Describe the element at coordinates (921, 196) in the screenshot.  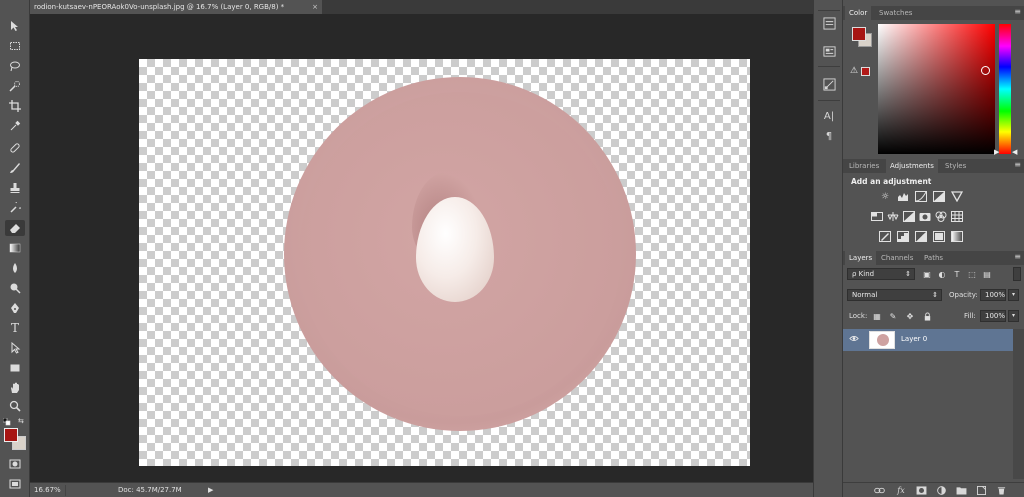
I see `curves-icon` at that location.